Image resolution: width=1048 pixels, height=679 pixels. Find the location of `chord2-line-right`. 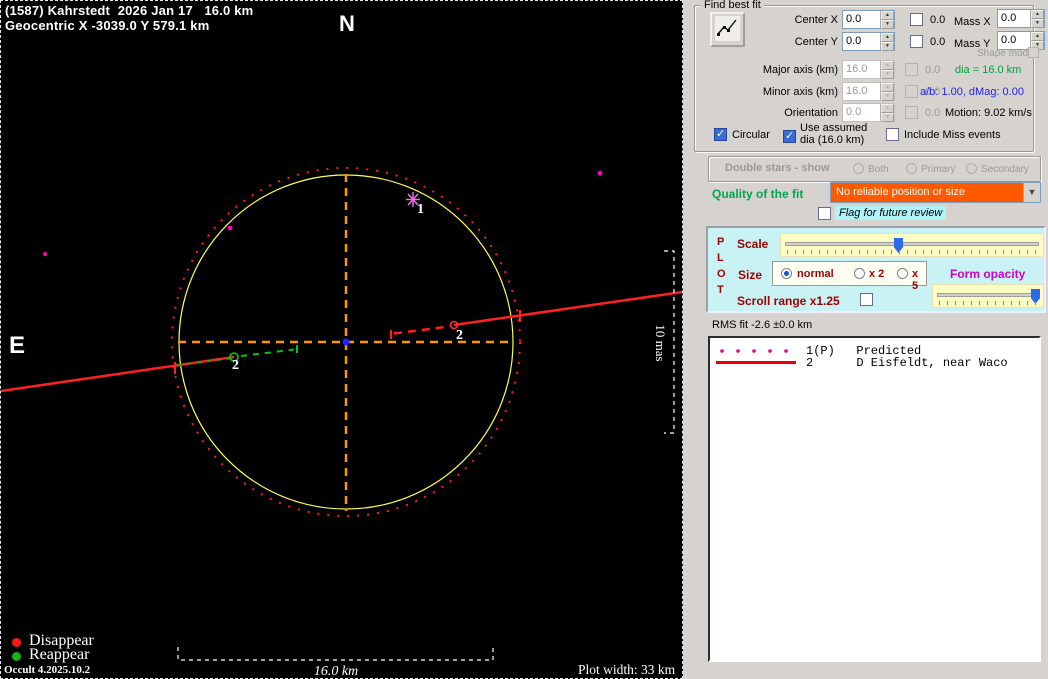

chord2-line-right is located at coordinates (567, 308).